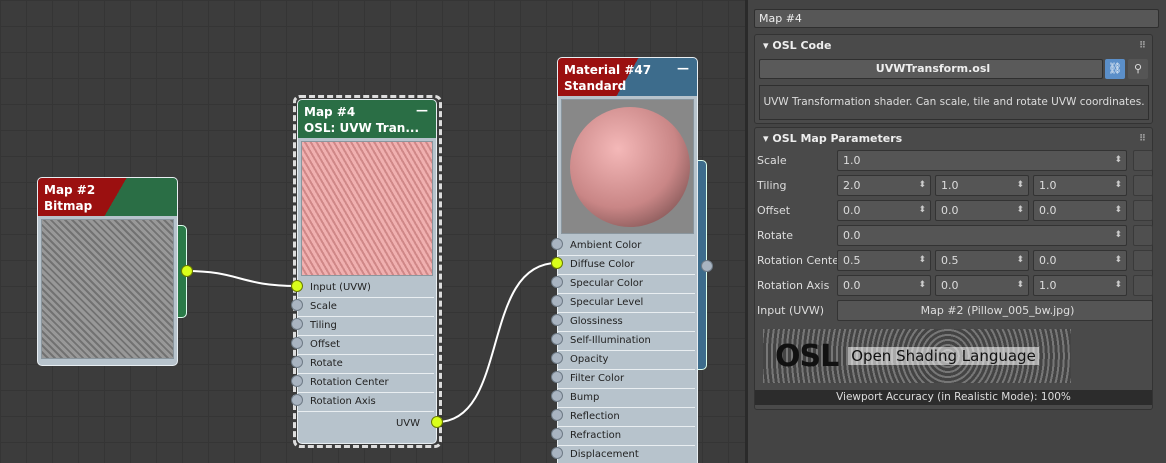 The image size is (1166, 463). What do you see at coordinates (626, 341) in the screenshot?
I see `input-slot: Self-Illumination` at bounding box center [626, 341].